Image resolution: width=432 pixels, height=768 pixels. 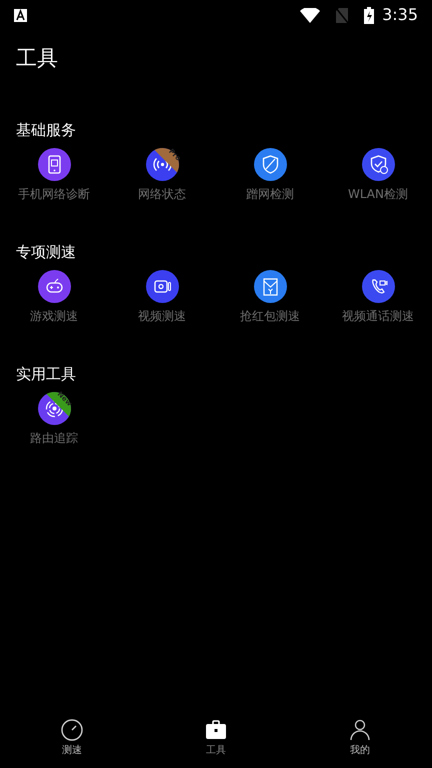 What do you see at coordinates (360, 730) in the screenshot?
I see `person-icon` at bounding box center [360, 730].